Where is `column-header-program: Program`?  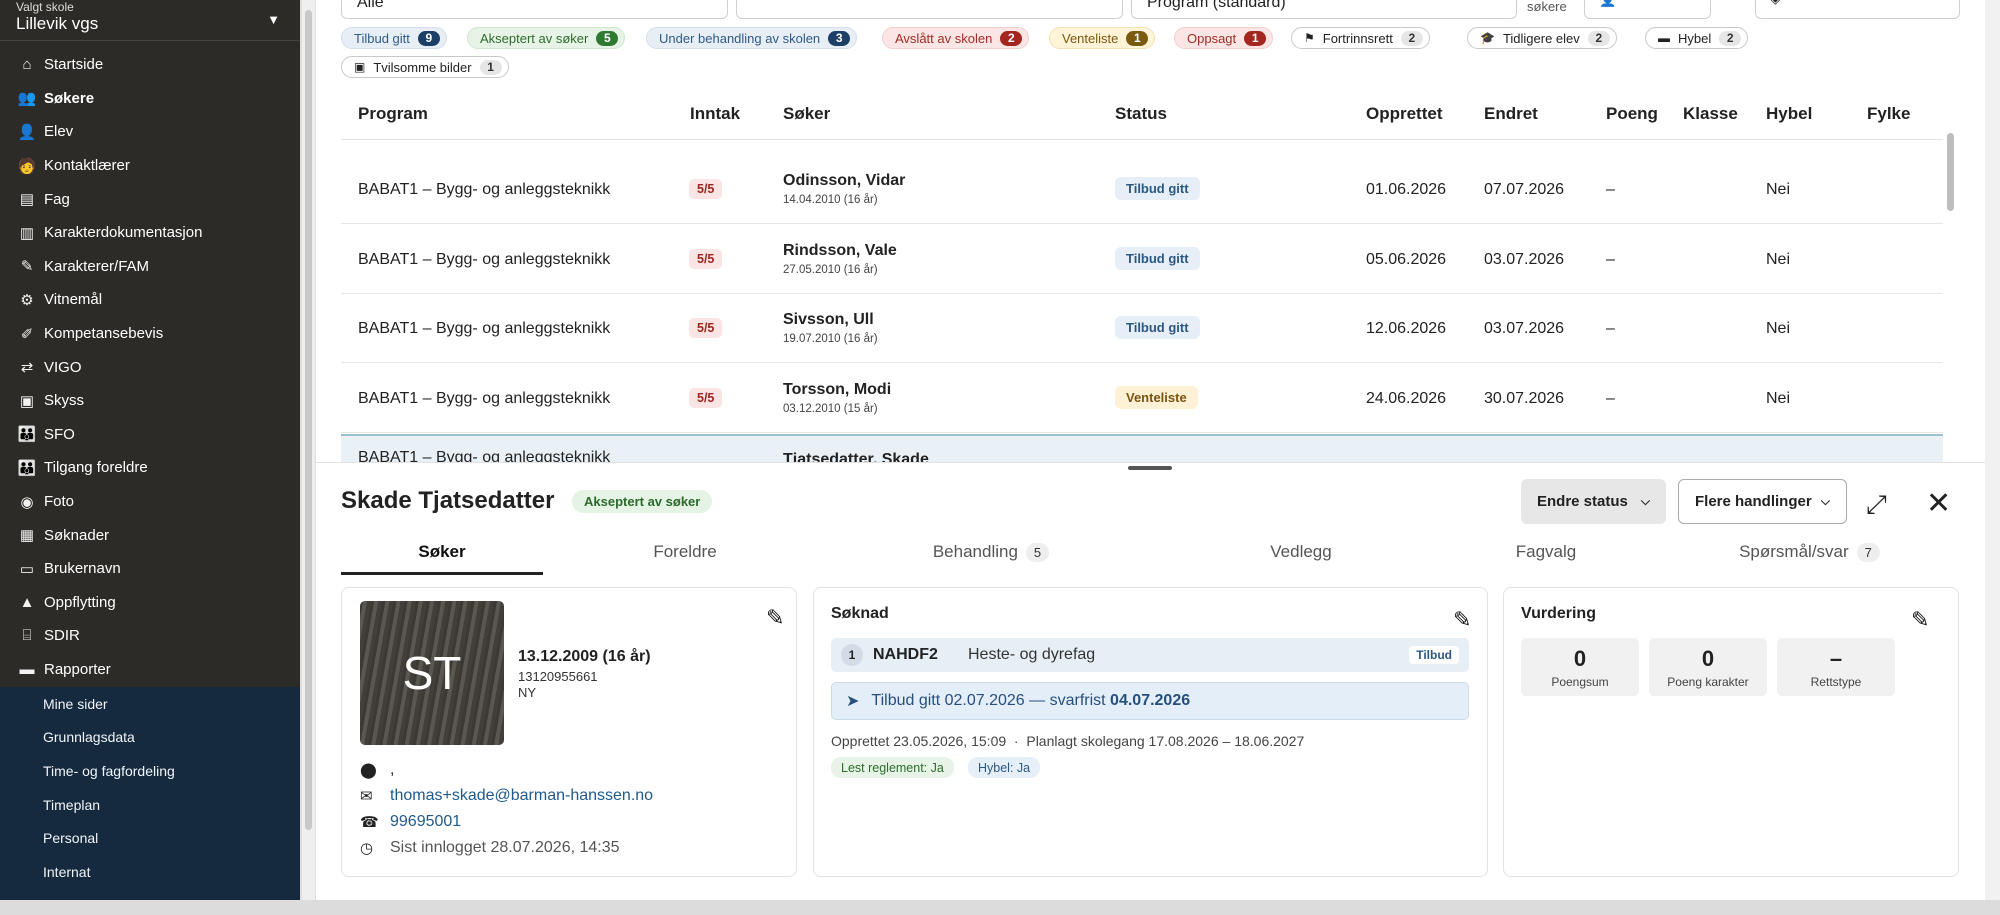
column-header-program: Program is located at coordinates (393, 114).